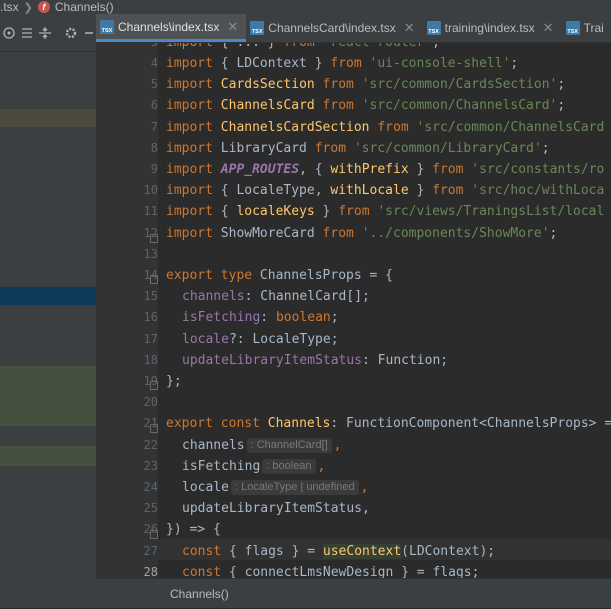  I want to click on line-number: 15, so click(150, 296).